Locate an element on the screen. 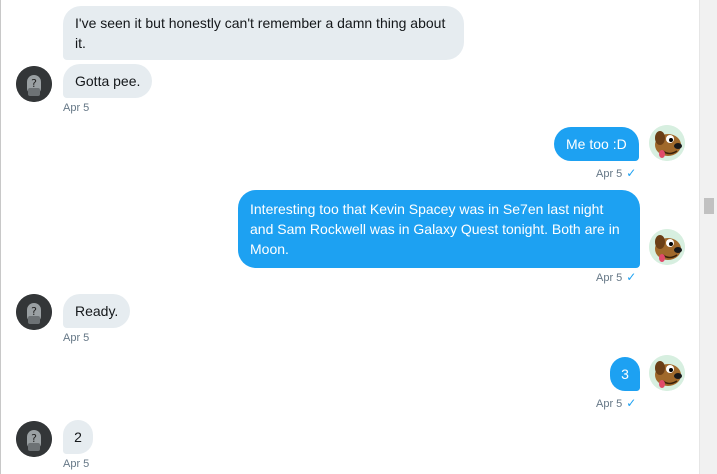 The image size is (717, 474). message-text: 2 is located at coordinates (78, 437).